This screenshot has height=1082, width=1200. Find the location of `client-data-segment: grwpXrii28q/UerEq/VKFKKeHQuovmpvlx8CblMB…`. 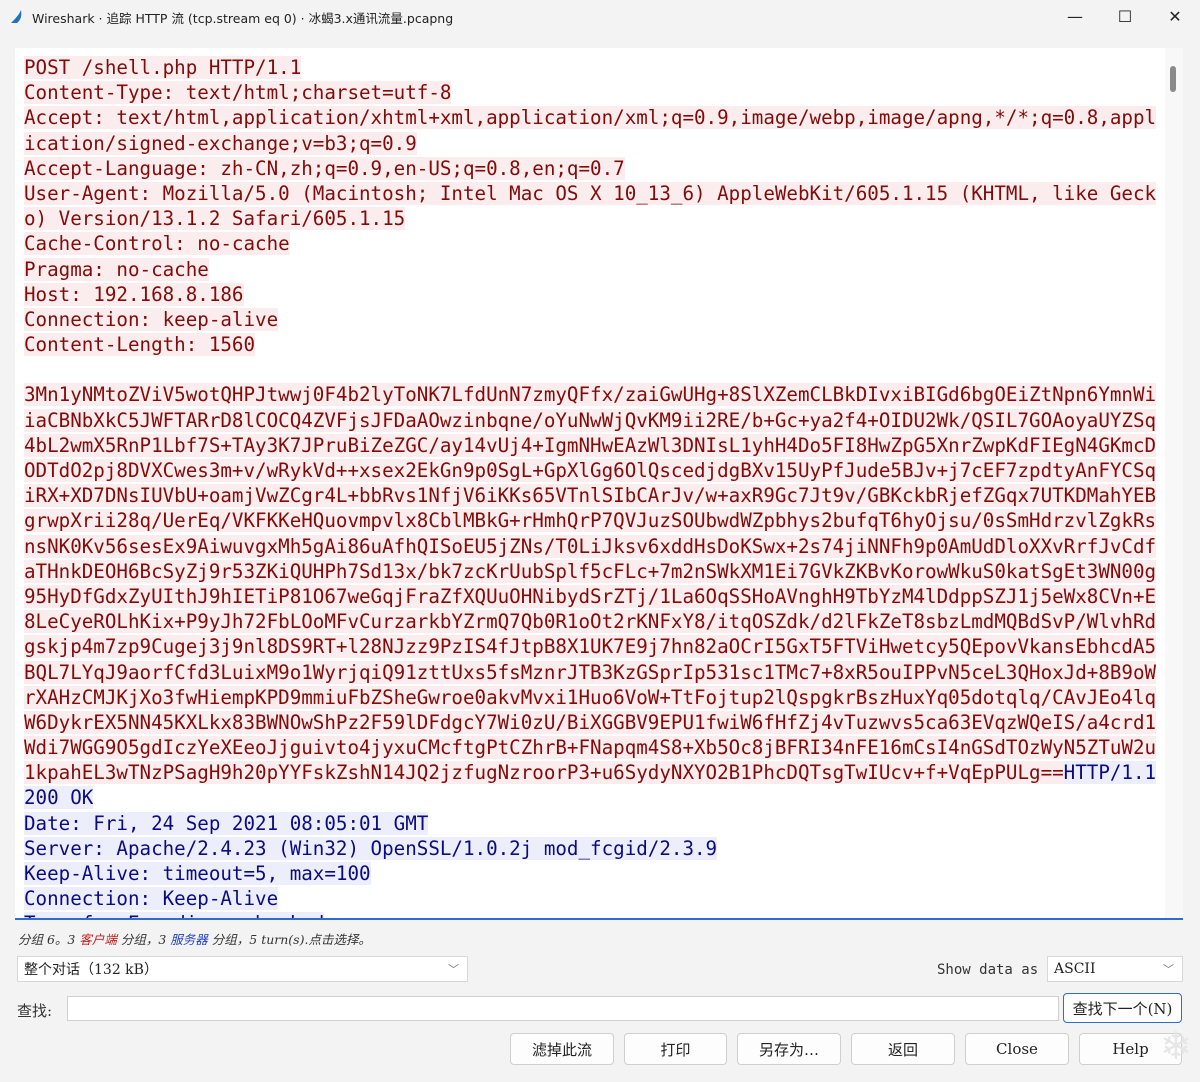

client-data-segment: grwpXrii28q/UerEq/VKFKKeHQuovmpvlx8CblMB… is located at coordinates (590, 521).